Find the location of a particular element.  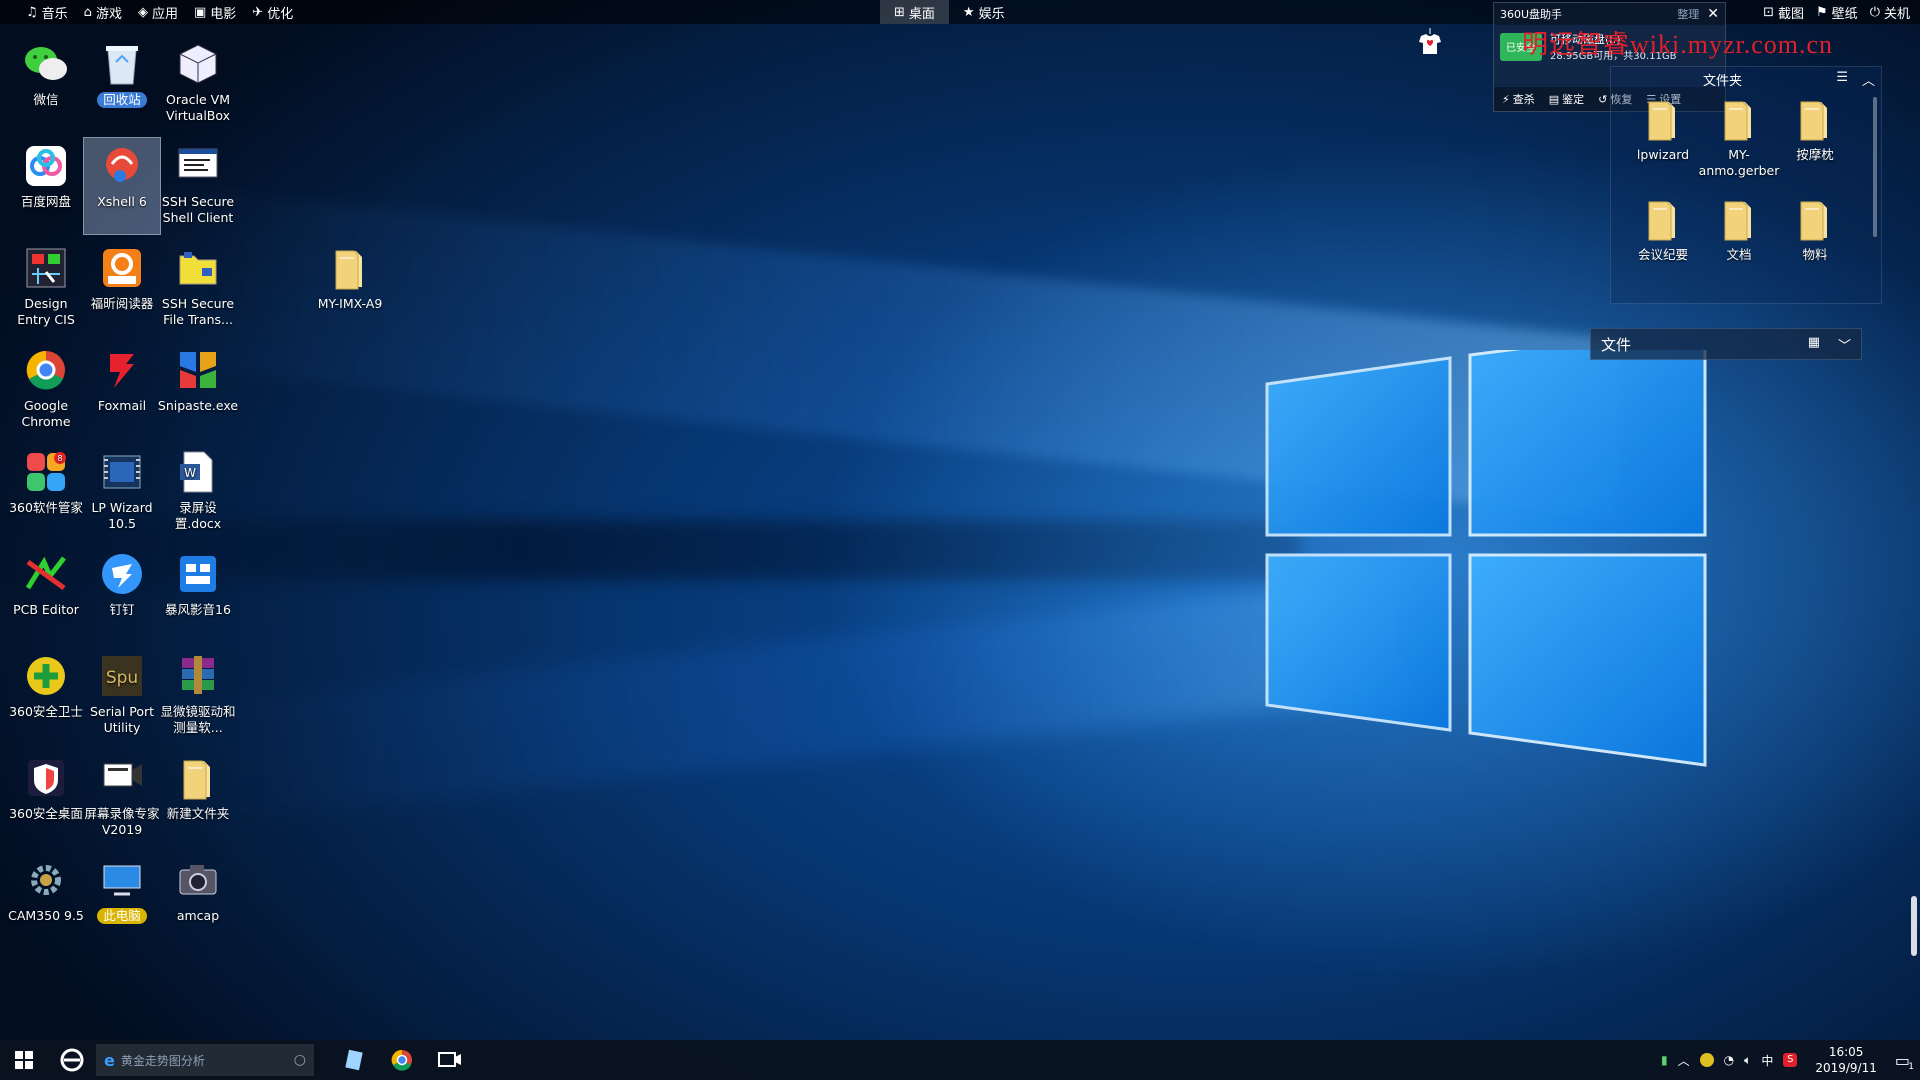

desktop-icon-word-document: W 录屏设置.docx is located at coordinates (198, 492).